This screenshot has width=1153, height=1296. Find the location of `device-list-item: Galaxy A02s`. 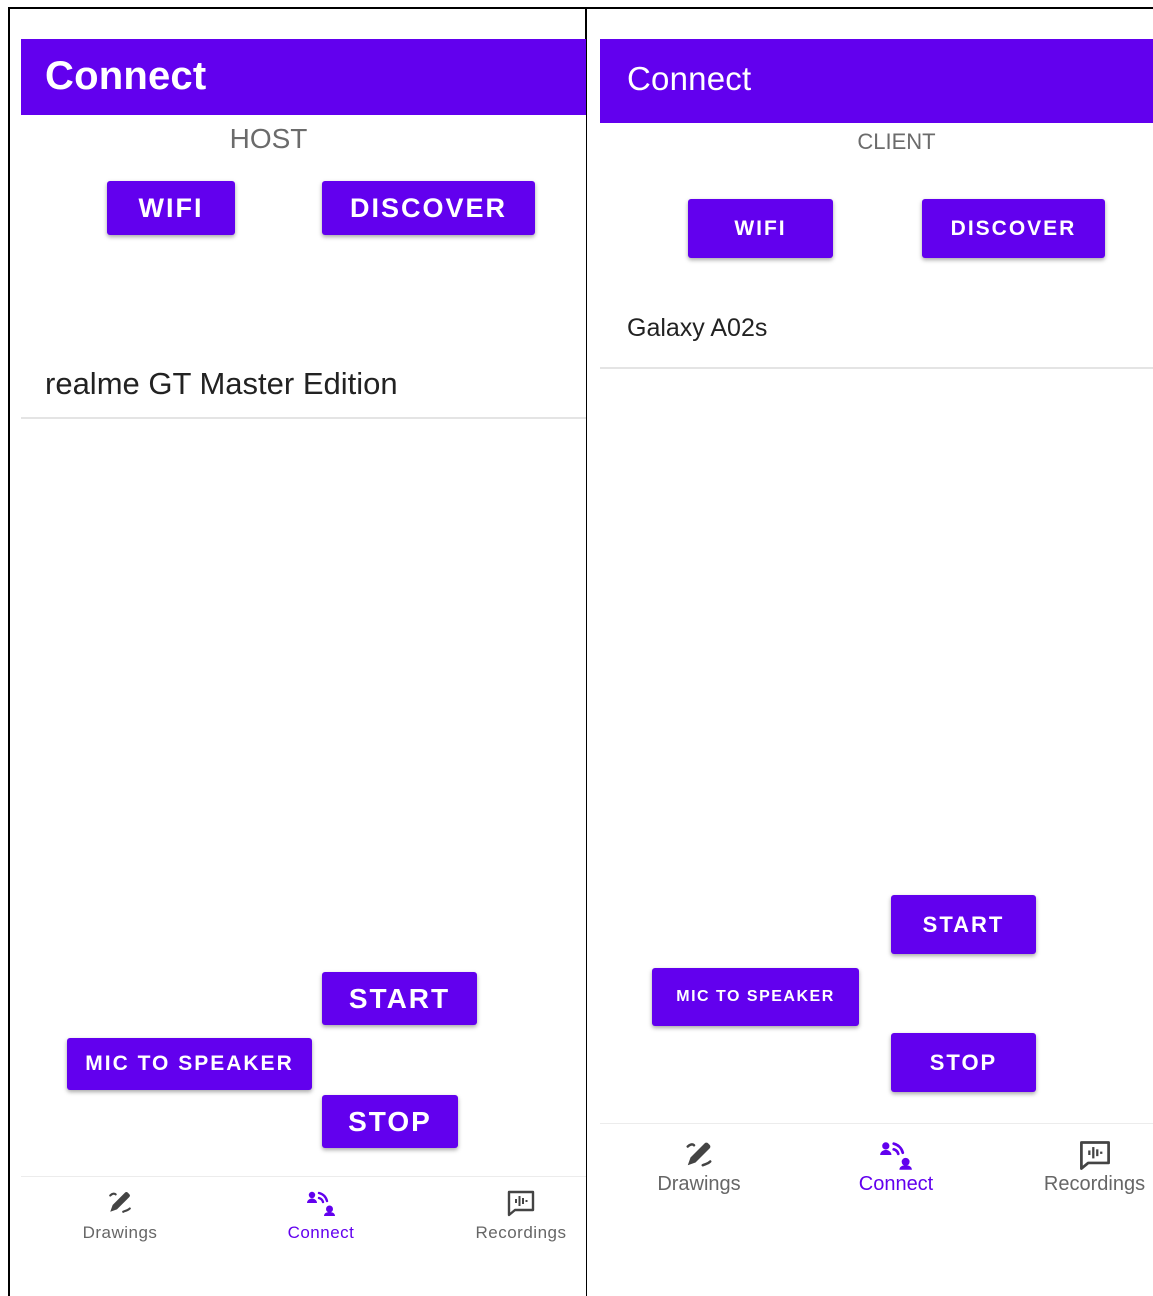

device-list-item: Galaxy A02s is located at coordinates (697, 328).